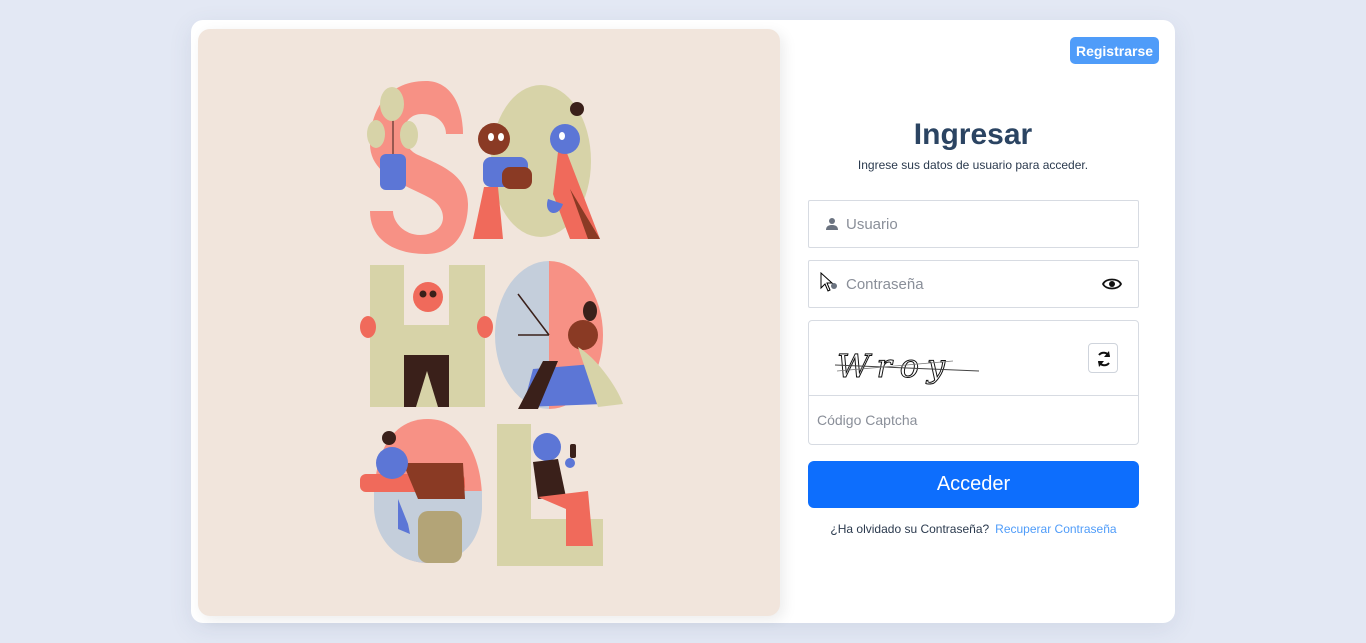  What do you see at coordinates (559, 335) in the screenshot?
I see `letter-circle-pie` at bounding box center [559, 335].